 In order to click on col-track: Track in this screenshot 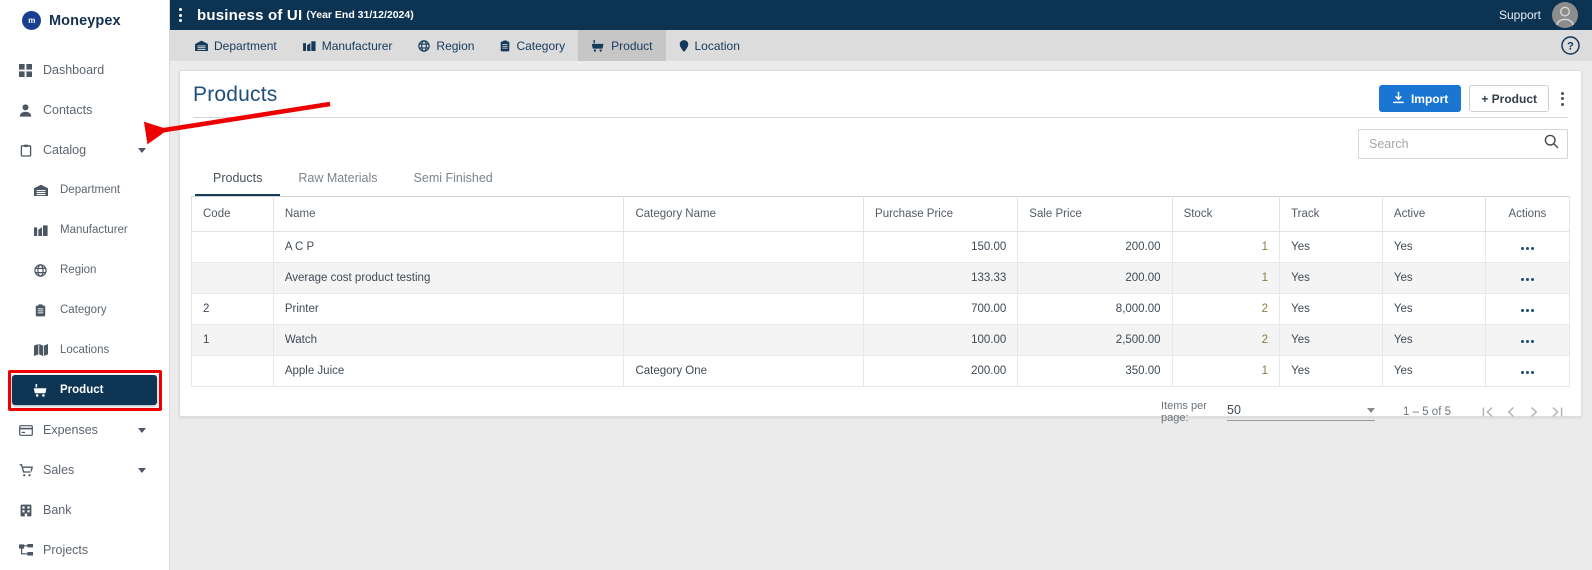, I will do `click(1331, 214)`.